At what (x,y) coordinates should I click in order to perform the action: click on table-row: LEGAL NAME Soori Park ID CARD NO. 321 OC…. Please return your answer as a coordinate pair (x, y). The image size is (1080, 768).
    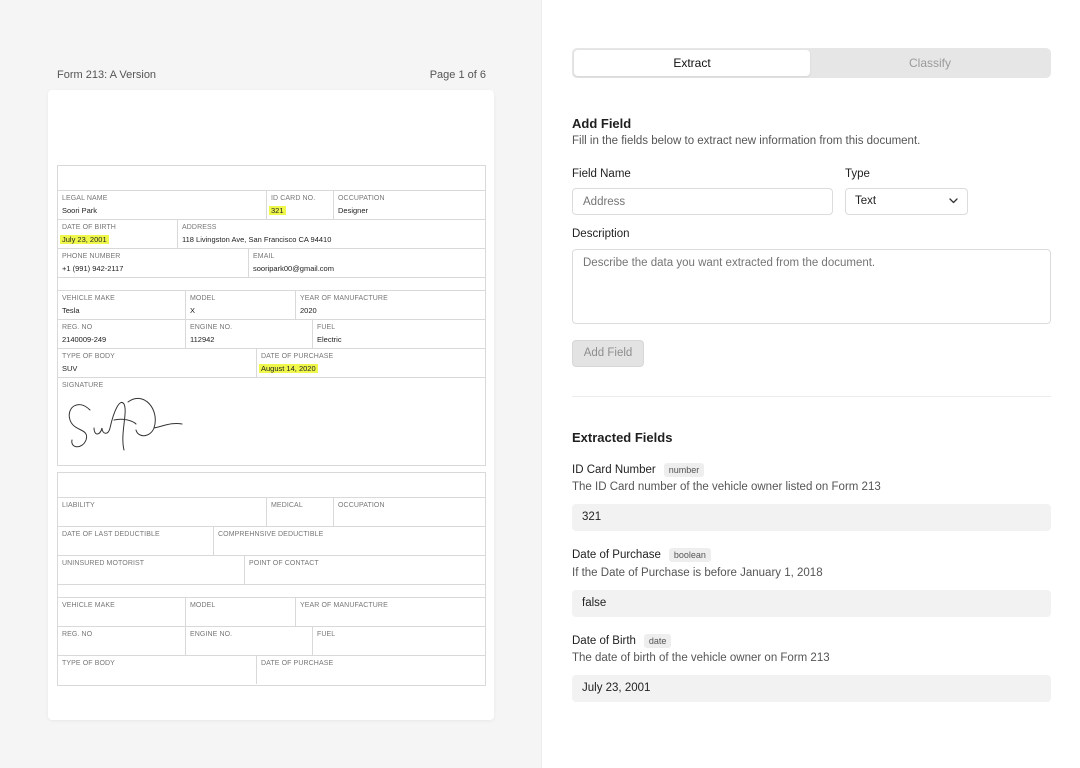
    Looking at the image, I should click on (271, 204).